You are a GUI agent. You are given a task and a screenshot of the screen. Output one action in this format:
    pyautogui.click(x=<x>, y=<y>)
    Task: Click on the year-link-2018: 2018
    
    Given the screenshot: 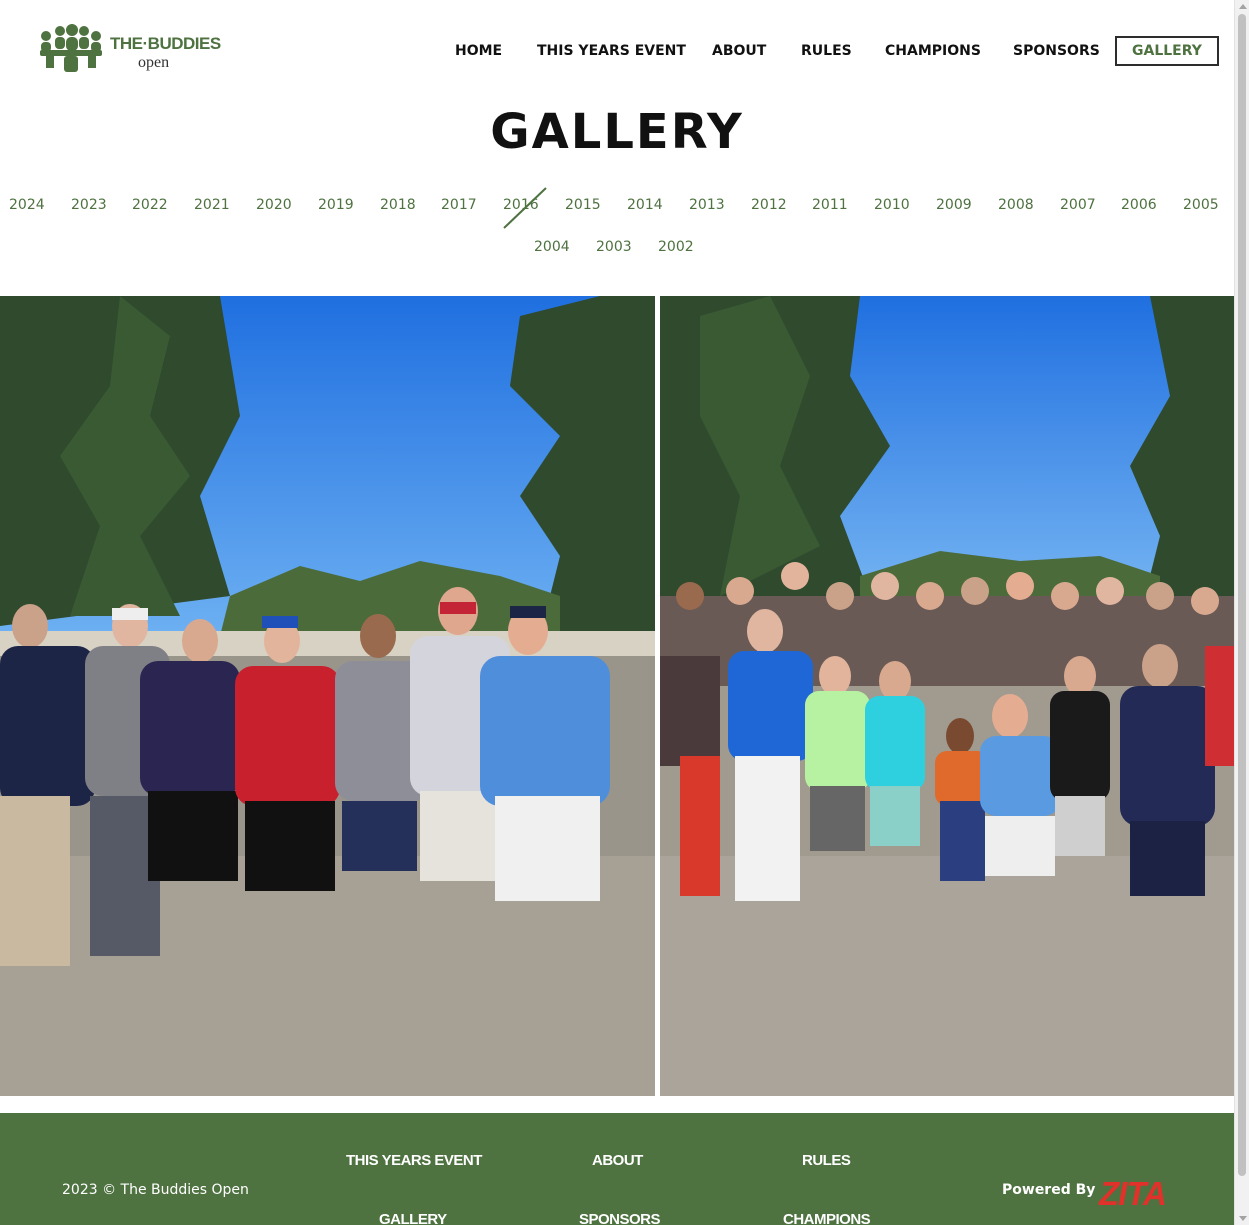 What is the action you would take?
    pyautogui.click(x=398, y=205)
    